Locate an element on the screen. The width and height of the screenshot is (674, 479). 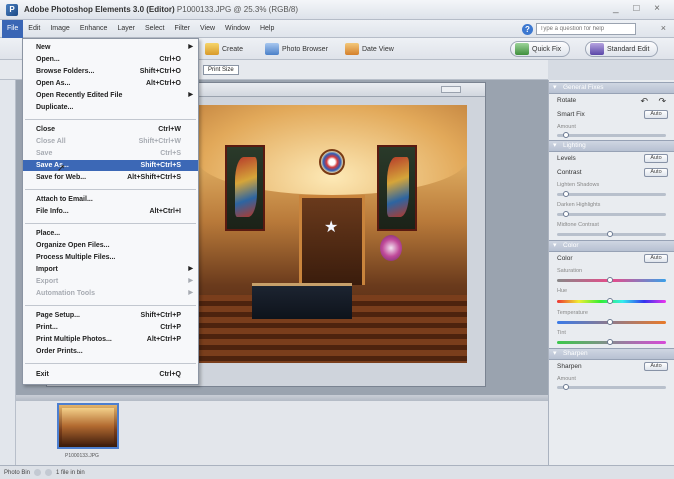
levels-auto-button: Auto is located at coordinates (656, 158).